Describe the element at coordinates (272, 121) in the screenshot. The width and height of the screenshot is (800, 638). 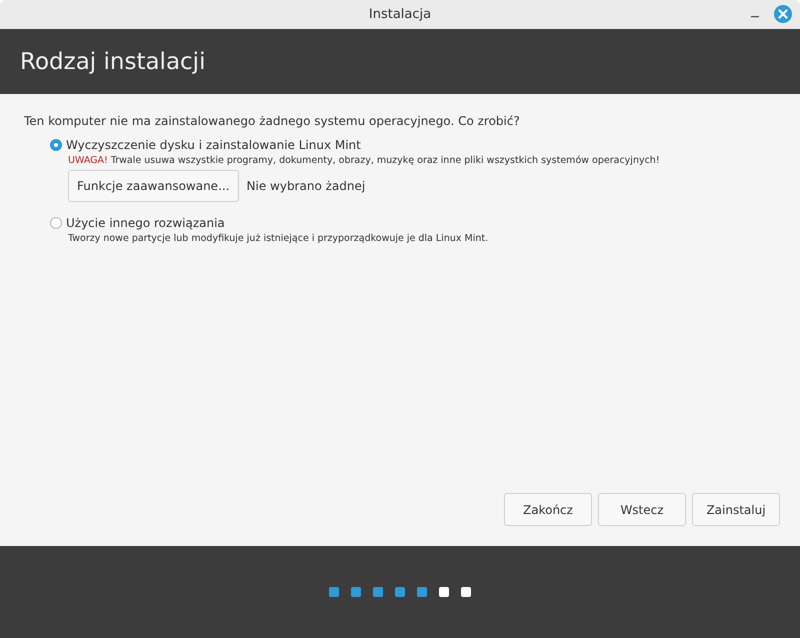
I see `question-text: Ten komputer nie ma zainstalowanego żadnego systemu operacyjnego. Co zrobić?` at that location.